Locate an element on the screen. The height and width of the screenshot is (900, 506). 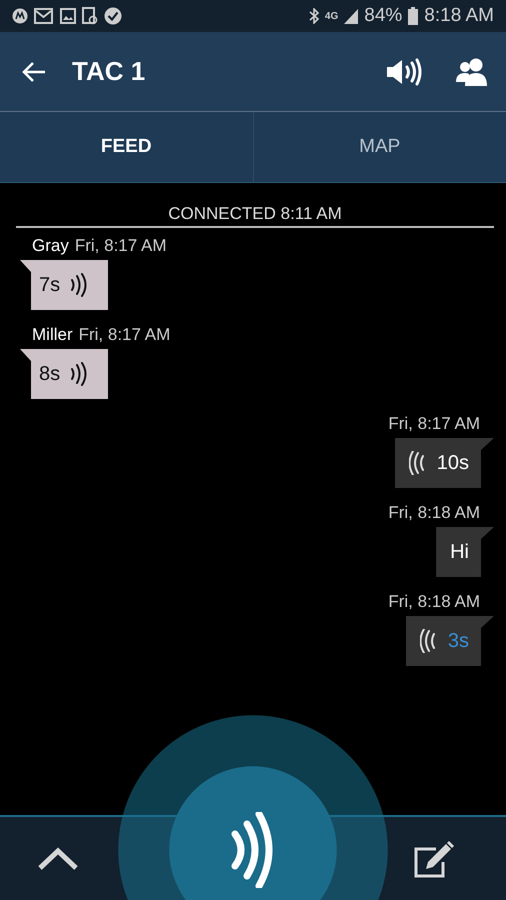
sender-name: Gray is located at coordinates (50, 246).